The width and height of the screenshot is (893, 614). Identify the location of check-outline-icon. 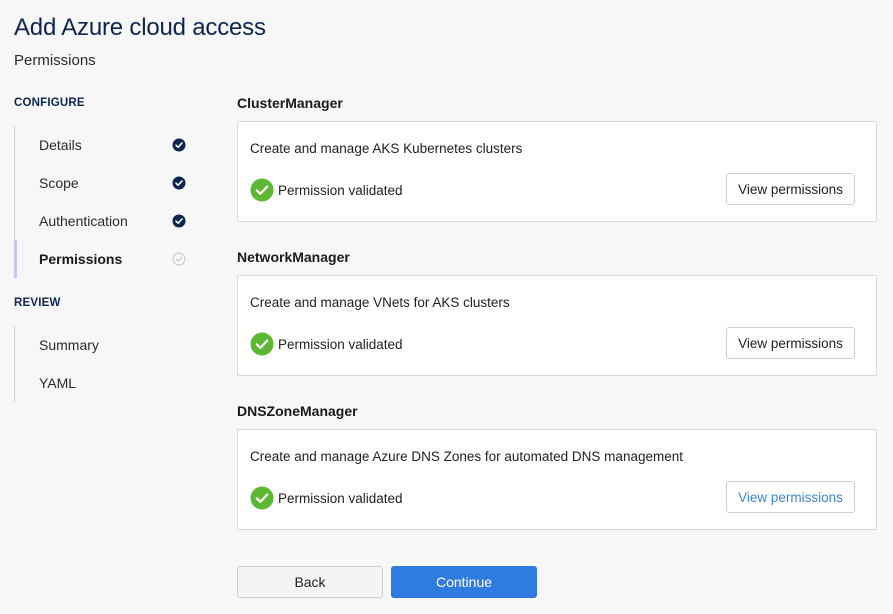
(179, 259).